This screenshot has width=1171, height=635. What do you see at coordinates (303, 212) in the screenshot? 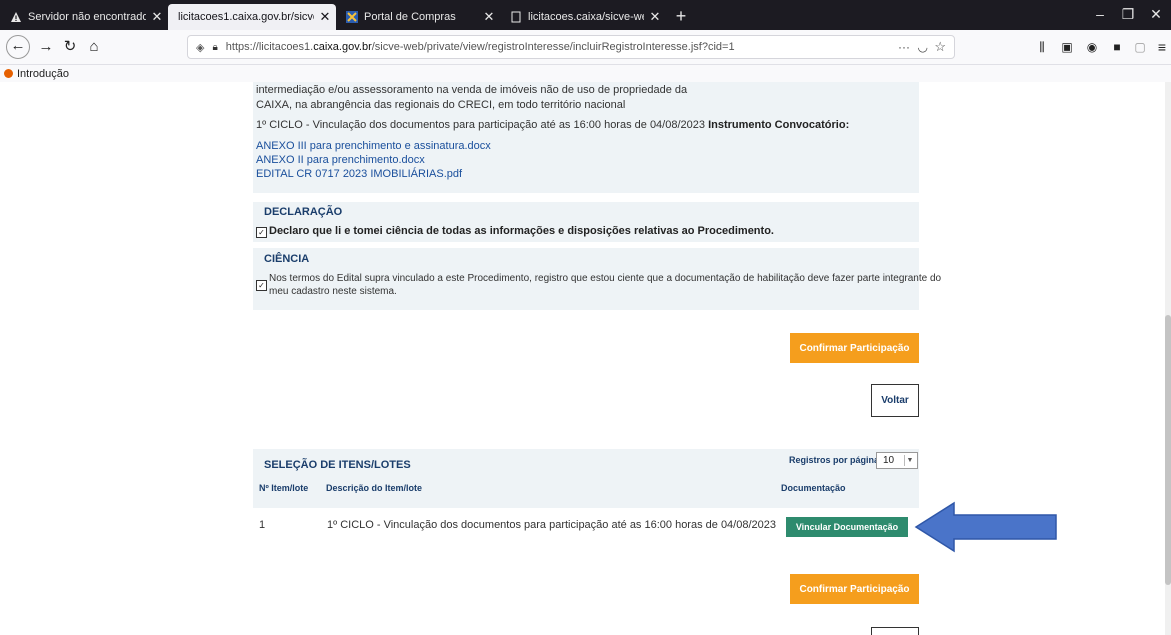
I see `declaracao-title: DECLARAÇÃO` at bounding box center [303, 212].